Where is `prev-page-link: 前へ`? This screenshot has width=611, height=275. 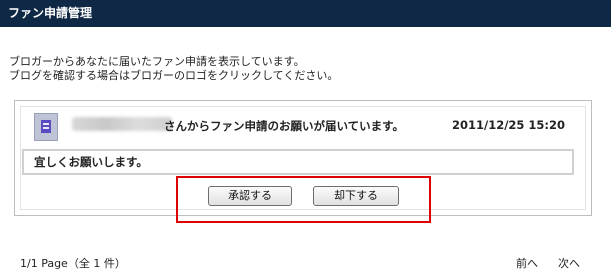 prev-page-link: 前へ is located at coordinates (527, 263).